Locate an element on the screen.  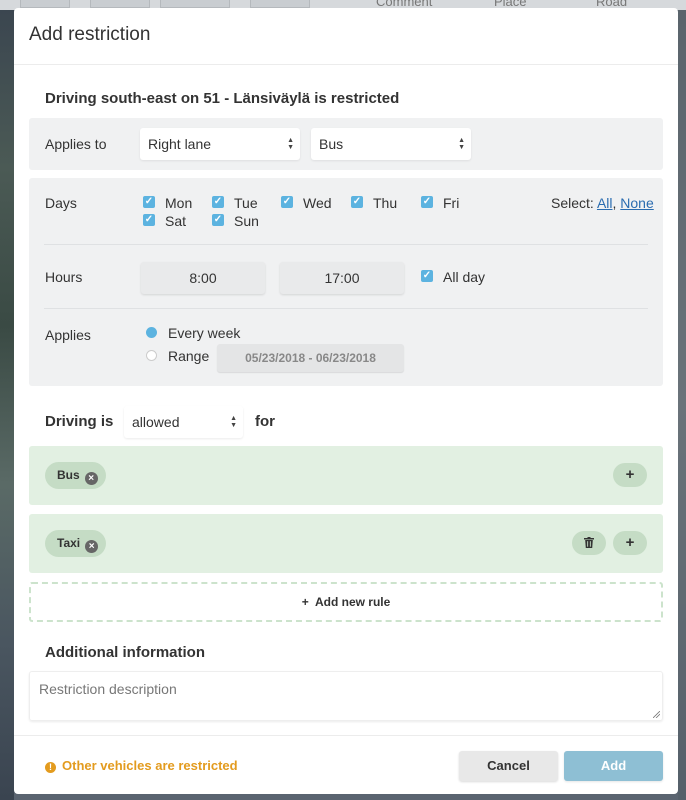
hours-from-input: 8:00 is located at coordinates (203, 278).